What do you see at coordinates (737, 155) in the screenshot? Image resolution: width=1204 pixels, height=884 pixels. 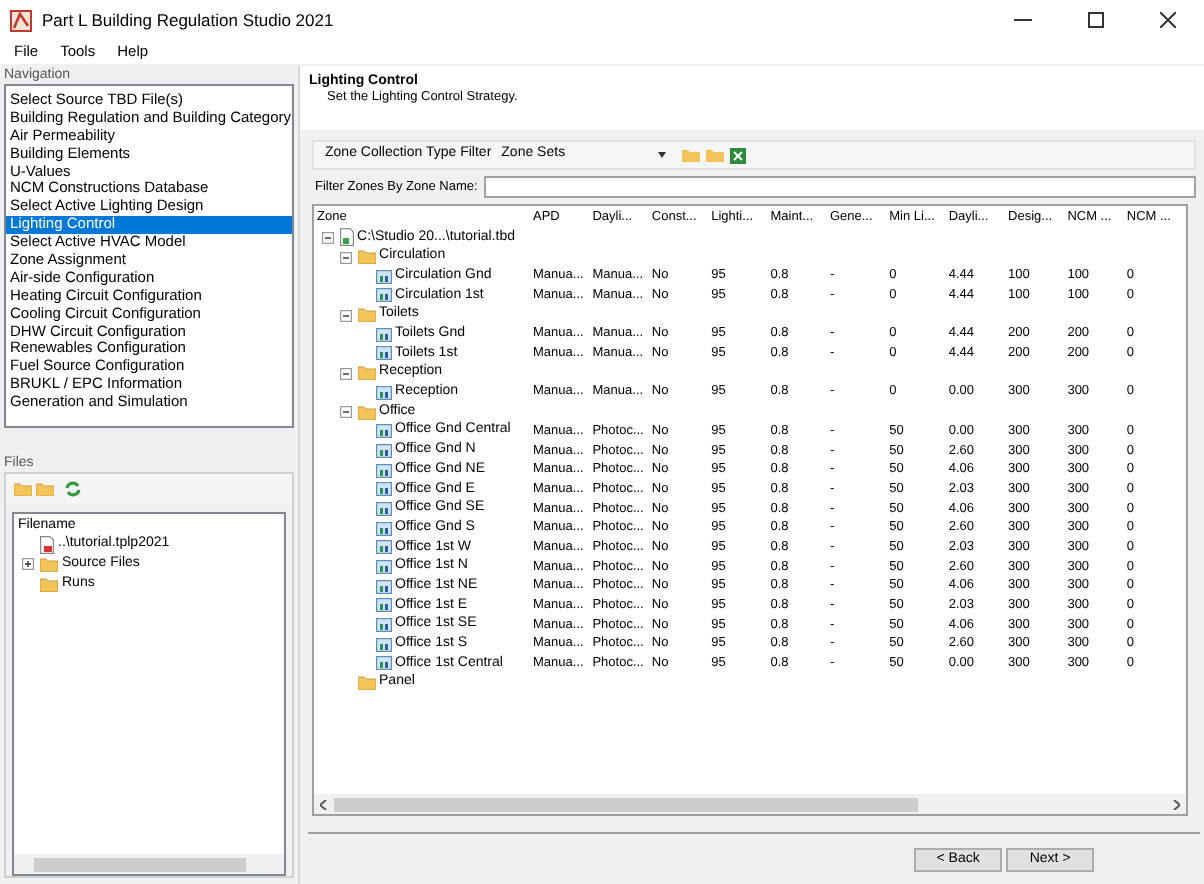 I see `spreadsheet-icon` at bounding box center [737, 155].